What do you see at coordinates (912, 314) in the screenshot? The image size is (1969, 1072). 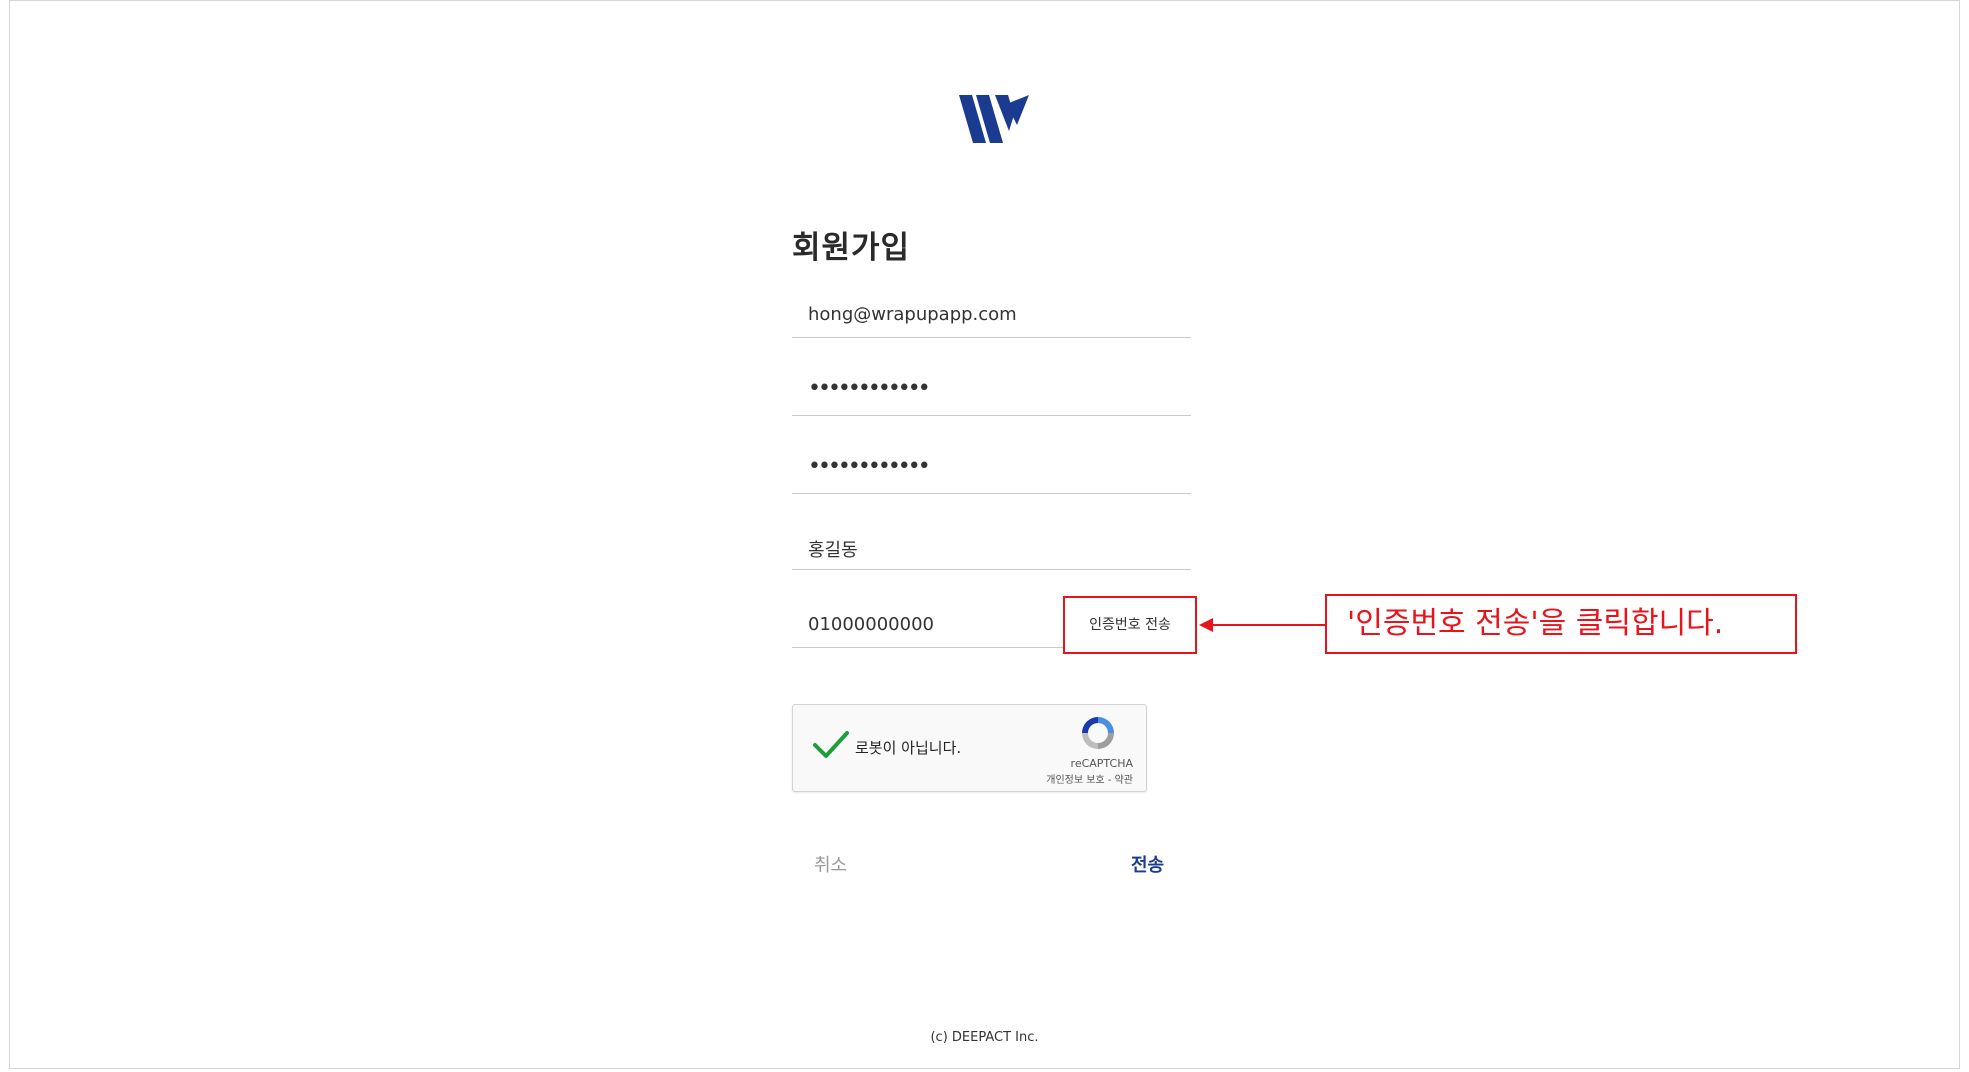 I see `email-value: hong@wrapupapp.com` at bounding box center [912, 314].